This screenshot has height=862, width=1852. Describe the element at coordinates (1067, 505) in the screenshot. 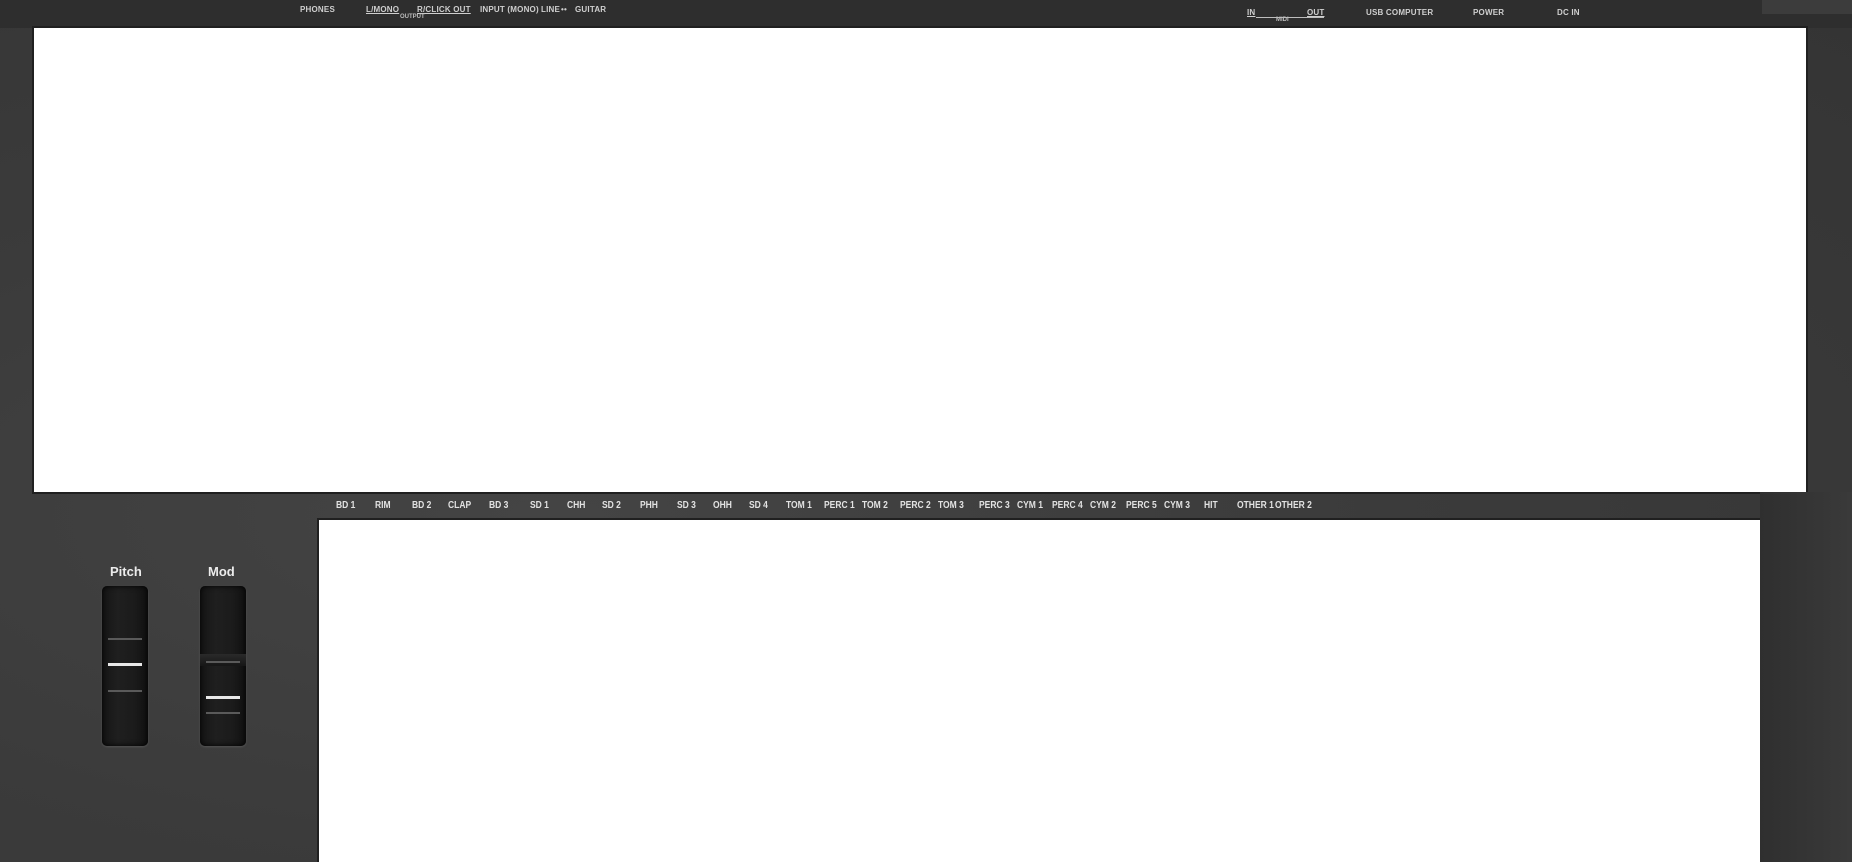

I see `pad-label: PERC 4` at that location.